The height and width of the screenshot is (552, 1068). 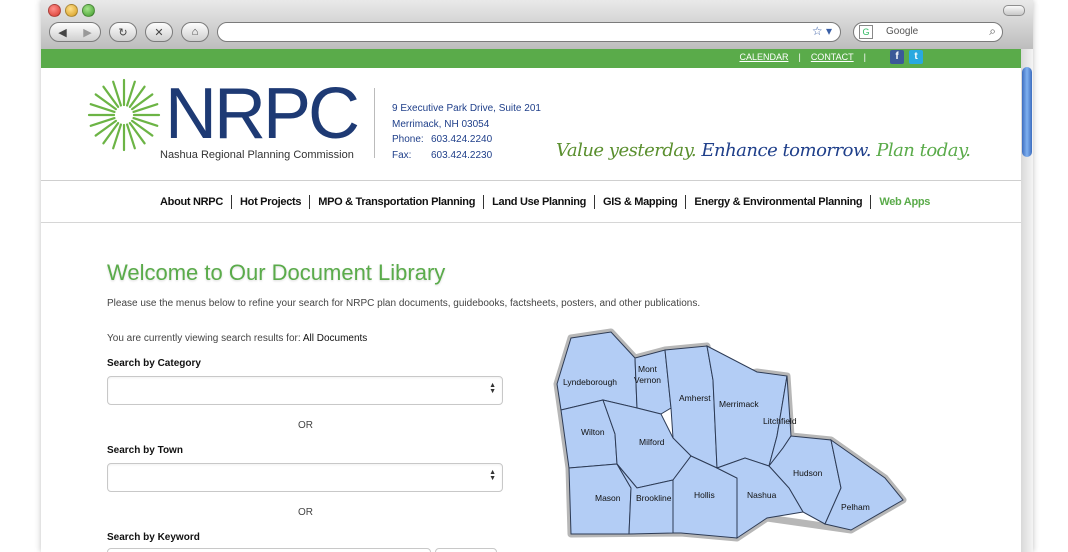 I want to click on tagline-part-2: Enhance tomorrow., so click(x=786, y=150).